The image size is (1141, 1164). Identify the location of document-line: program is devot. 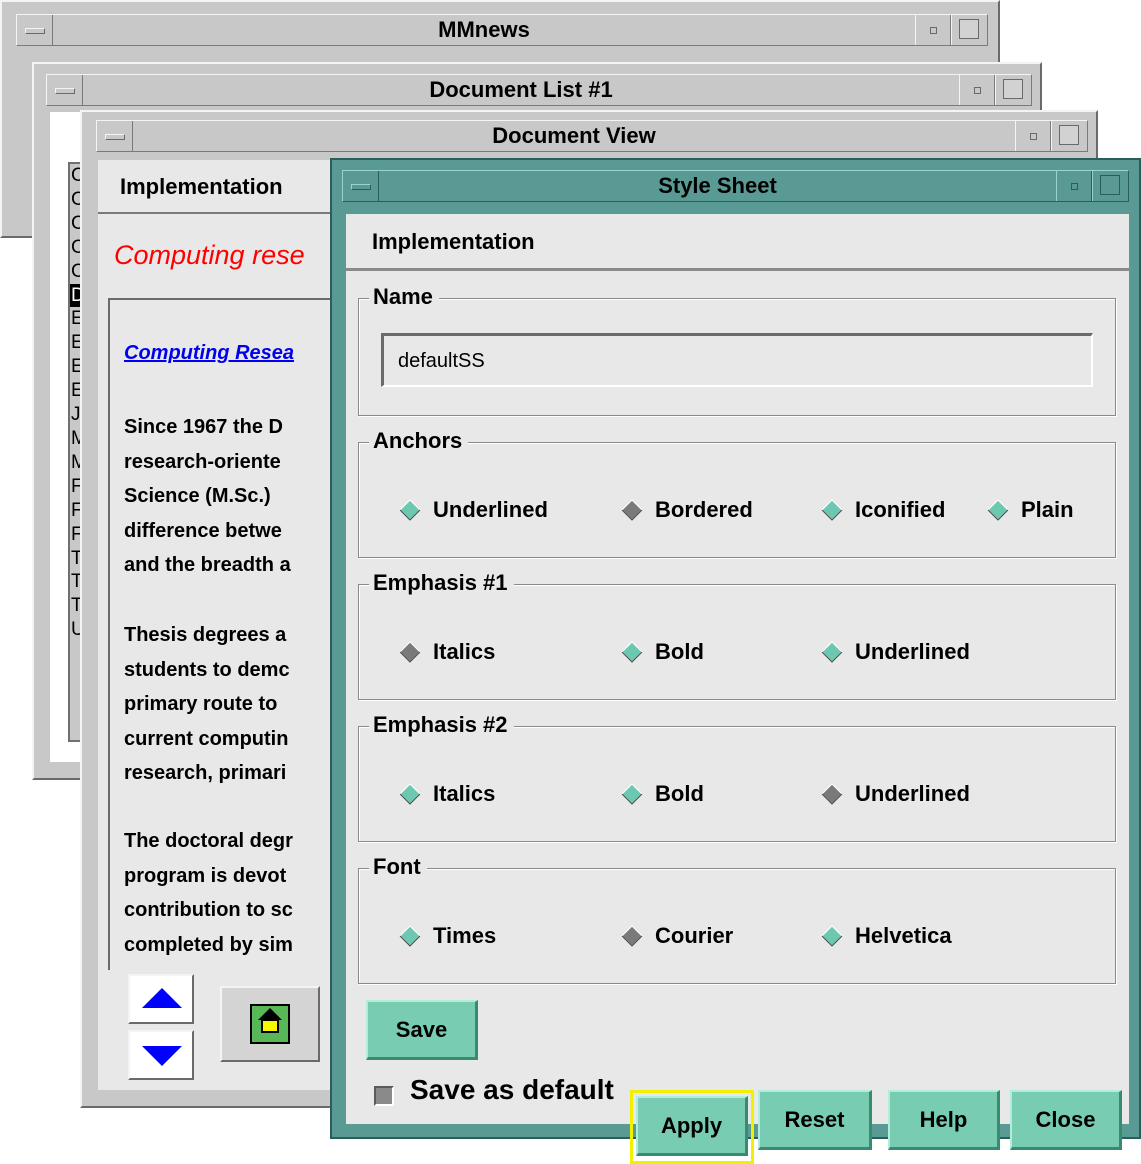
(205, 875).